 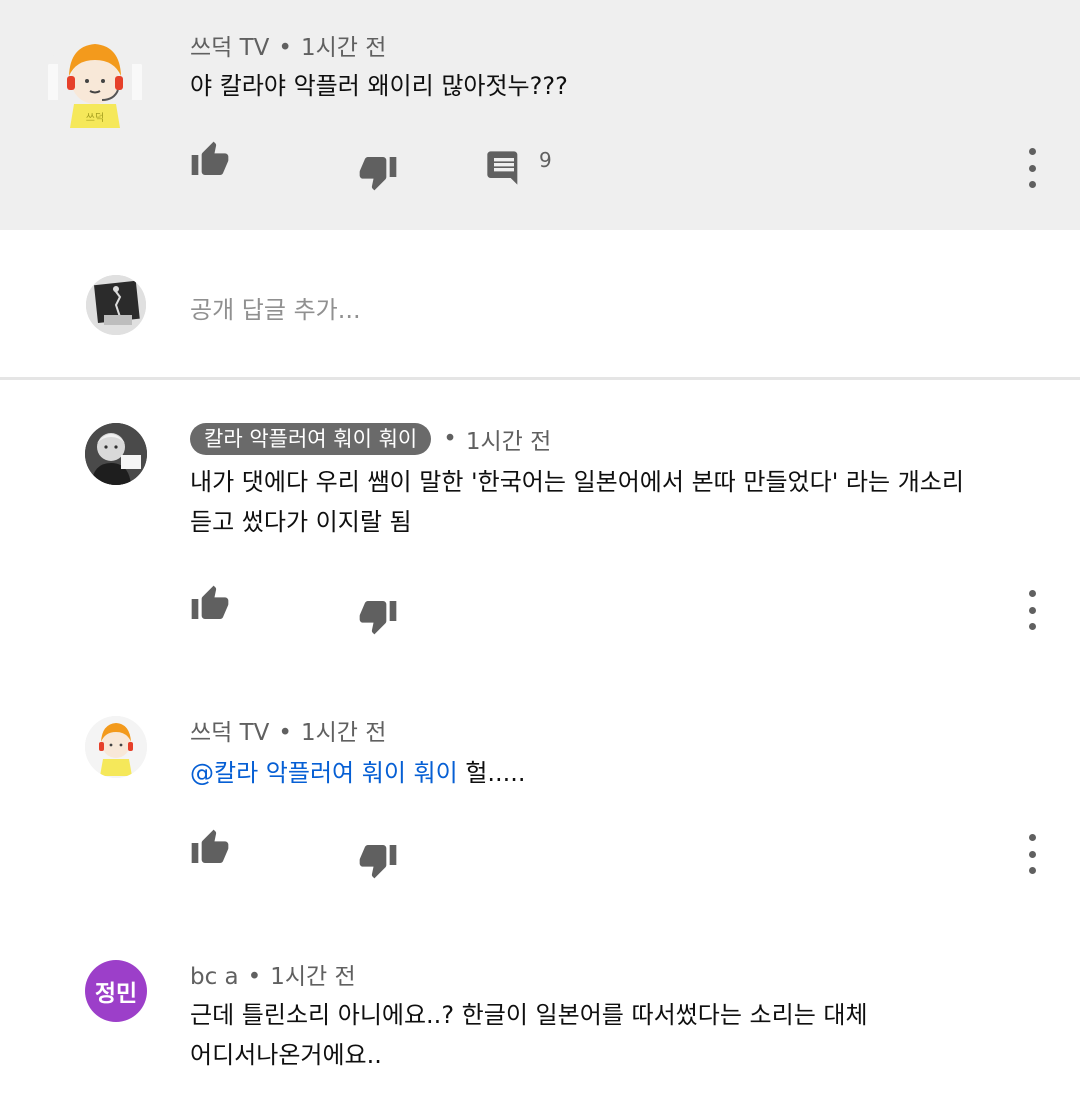 I want to click on avatar-image: 쓰덕, so click(x=95, y=86).